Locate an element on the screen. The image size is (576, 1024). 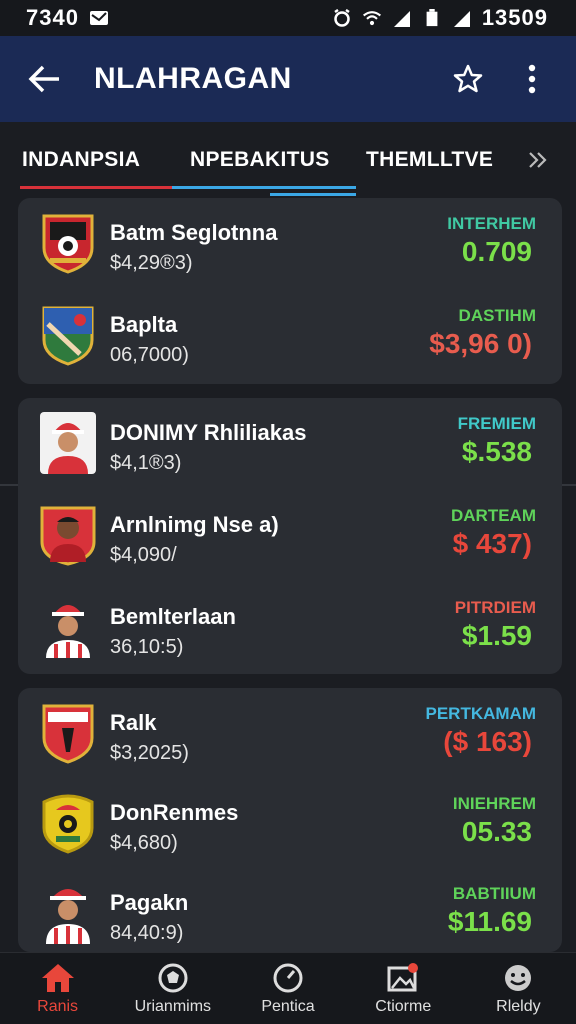
smile-icon is located at coordinates (518, 977).